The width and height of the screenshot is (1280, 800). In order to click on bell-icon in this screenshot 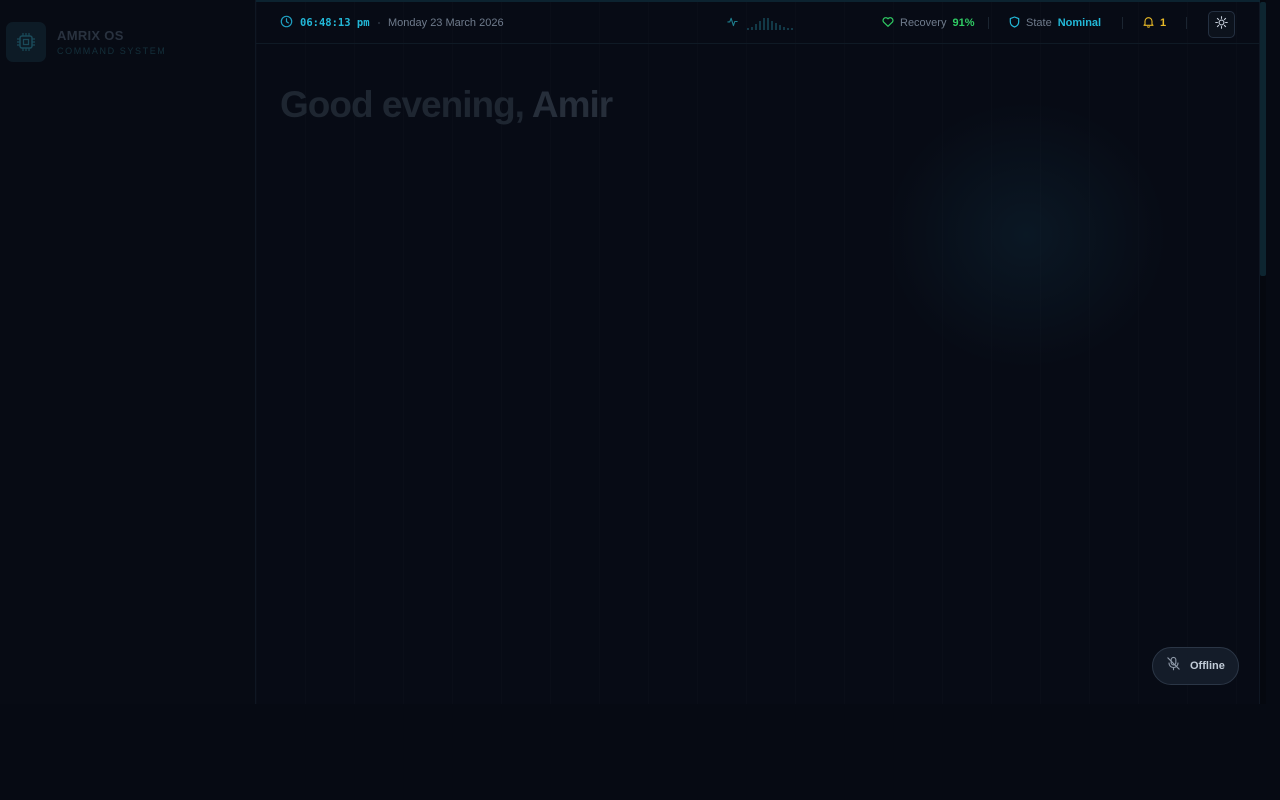, I will do `click(1148, 23)`.